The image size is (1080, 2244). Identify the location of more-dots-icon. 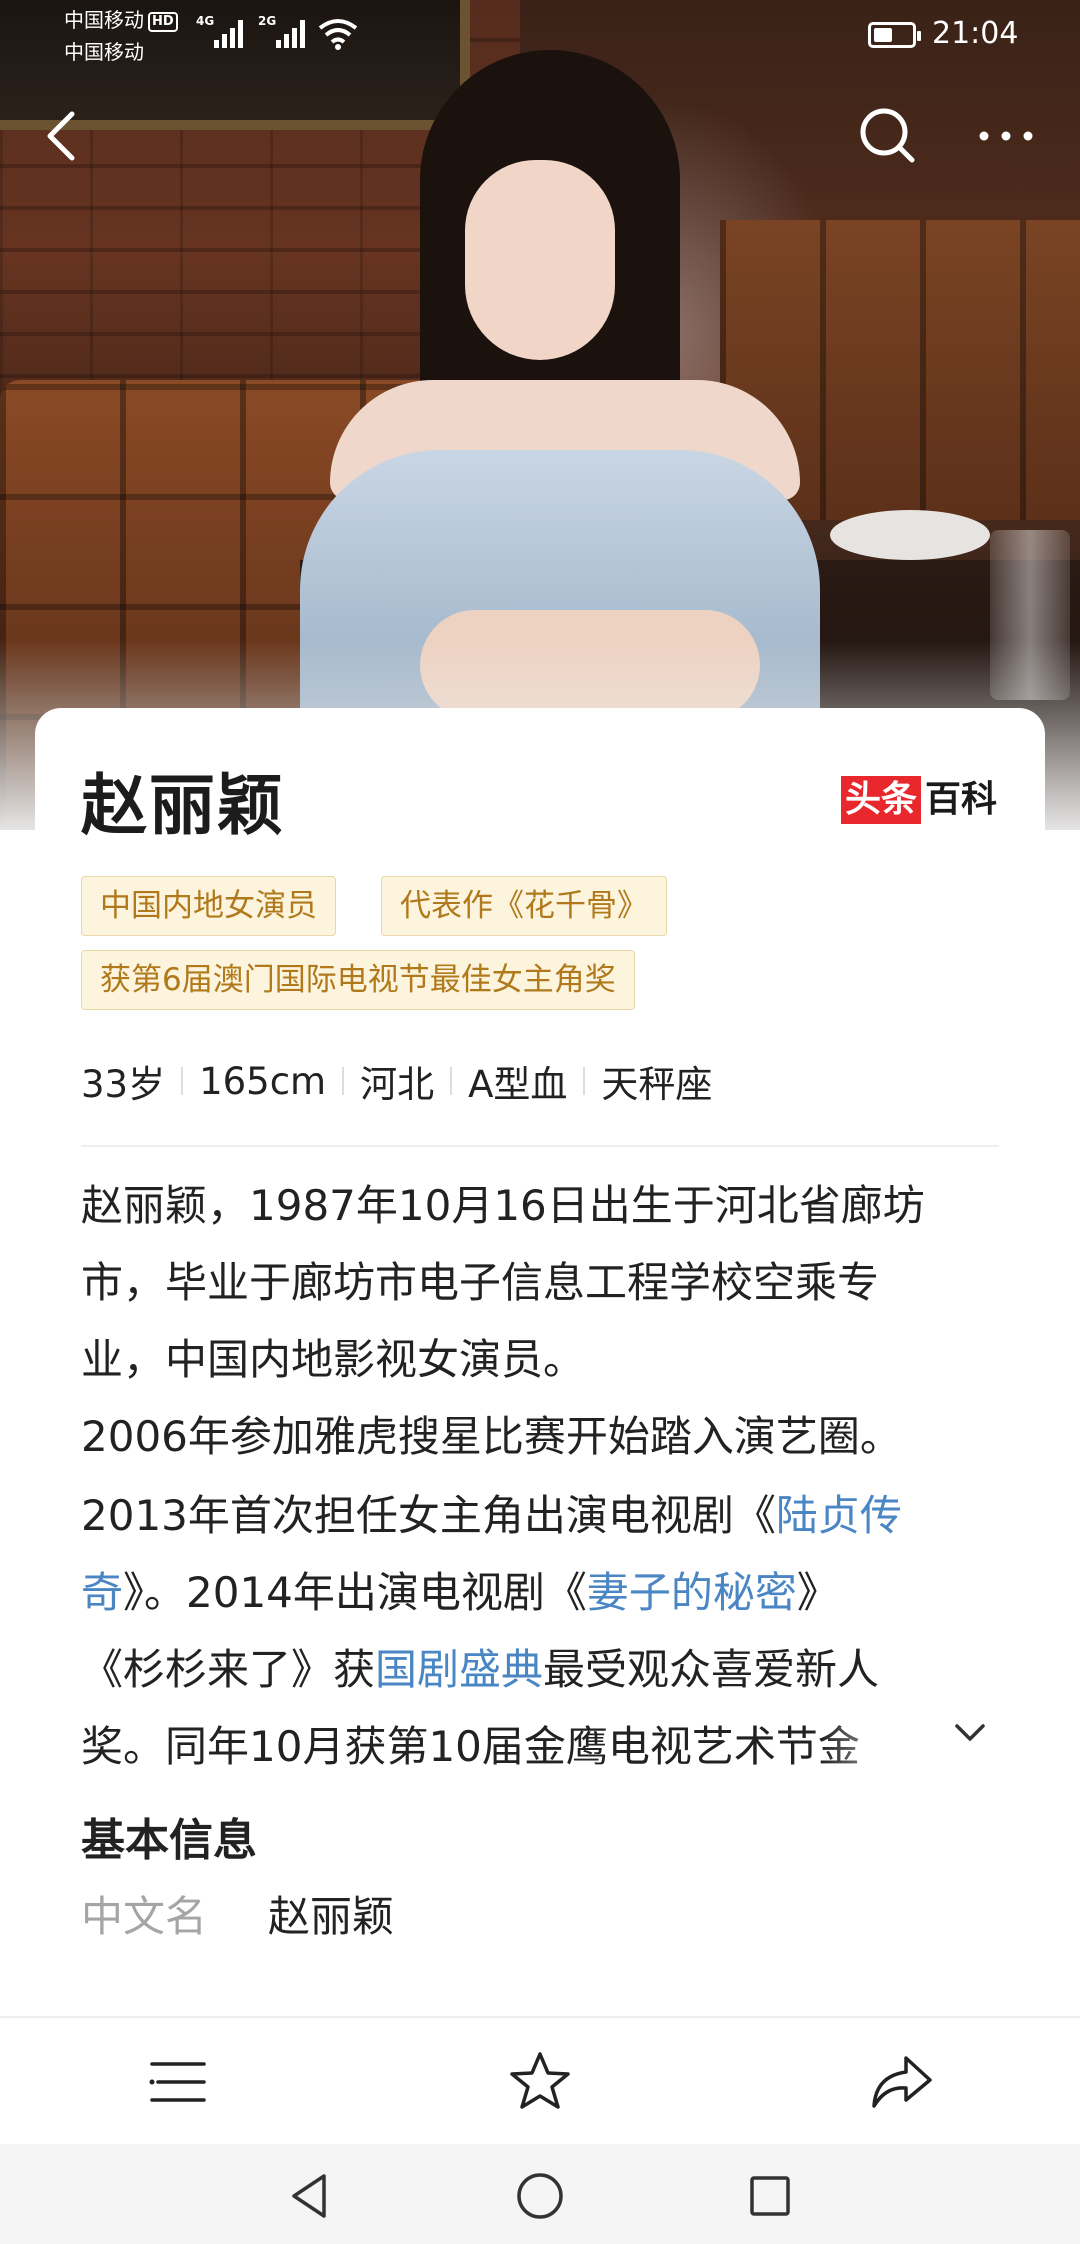
(1006, 136).